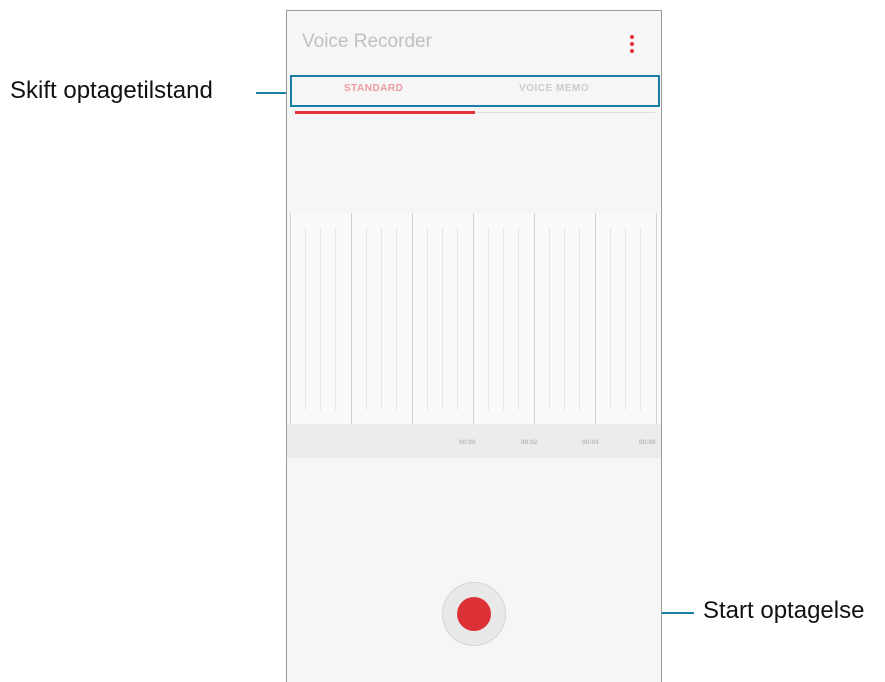  I want to click on timeline-strip: 00:00 00:02 00:04 00:06, so click(474, 441).